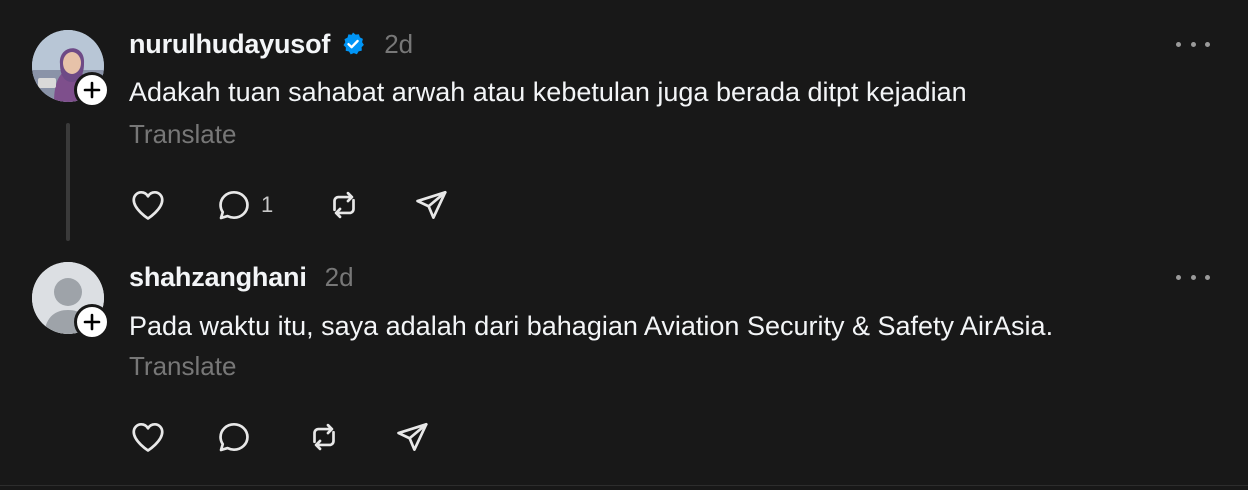  I want to click on reply-count: 1, so click(267, 204).